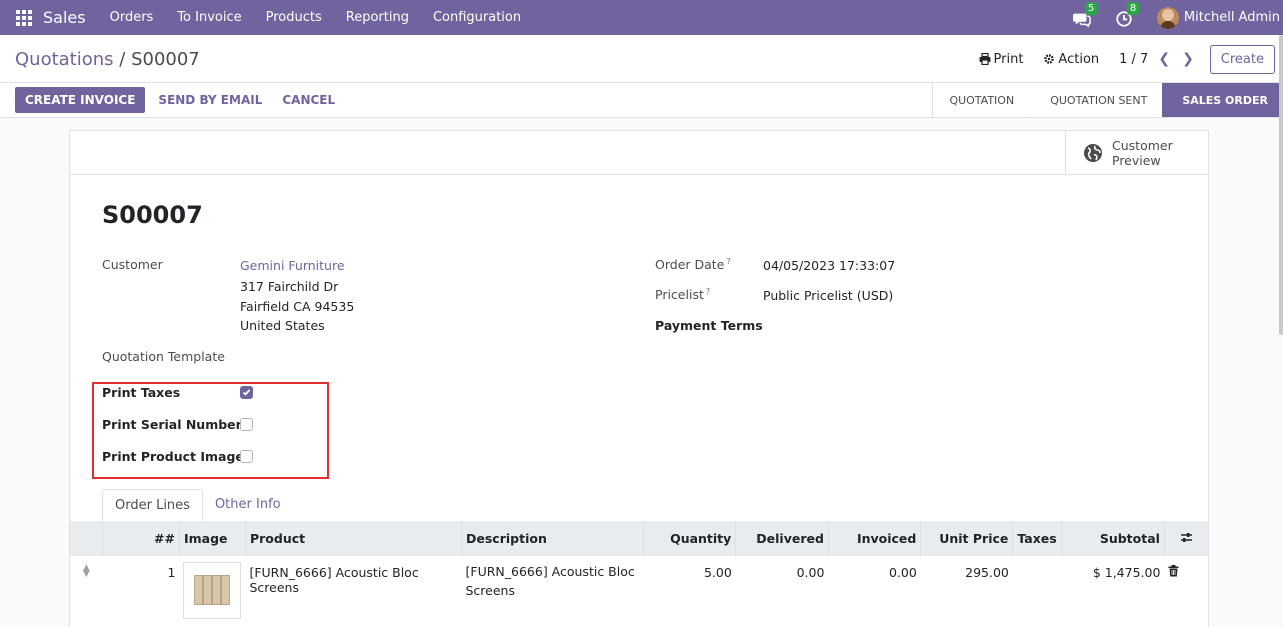 The image size is (1283, 627). I want to click on print-product-image-label: Print Product Image, so click(173, 456).